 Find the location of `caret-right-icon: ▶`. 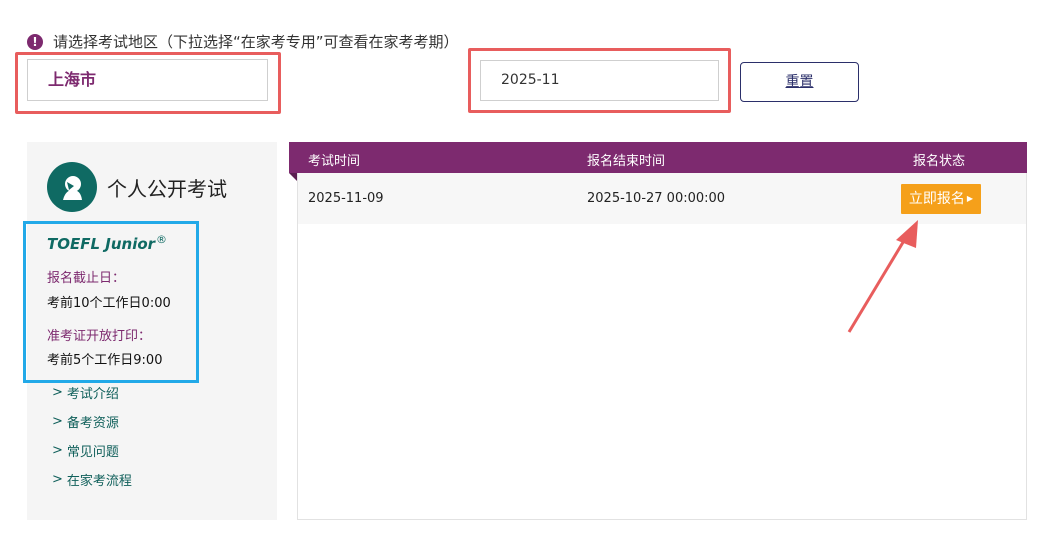

caret-right-icon: ▶ is located at coordinates (970, 198).